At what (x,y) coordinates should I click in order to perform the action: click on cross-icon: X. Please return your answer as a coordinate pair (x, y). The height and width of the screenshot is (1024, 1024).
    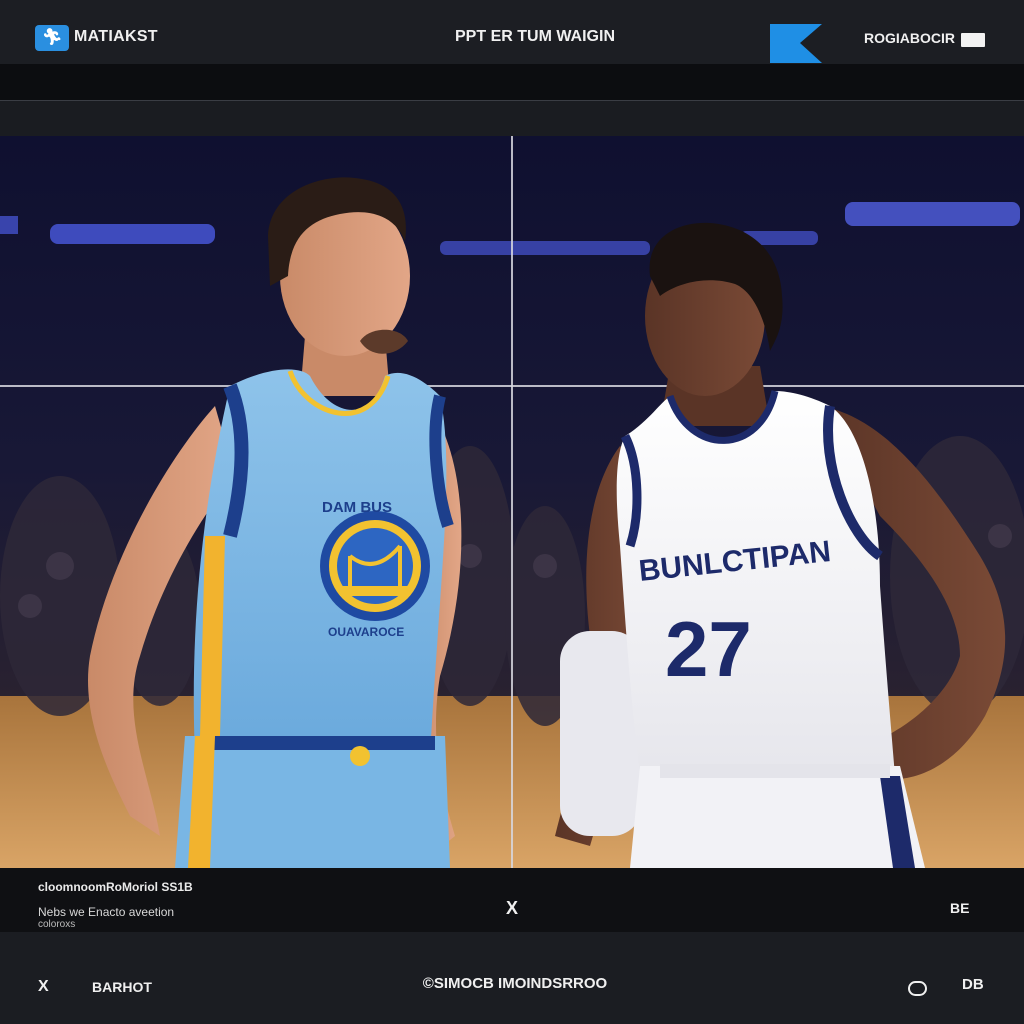
    Looking at the image, I should click on (43, 987).